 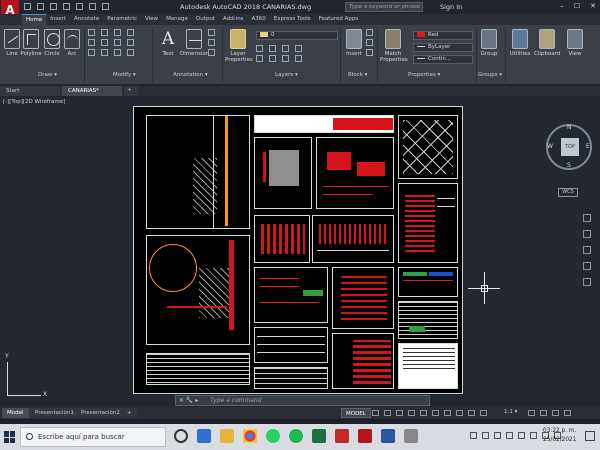 What do you see at coordinates (590, 436) in the screenshot?
I see `notifications-icon` at bounding box center [590, 436].